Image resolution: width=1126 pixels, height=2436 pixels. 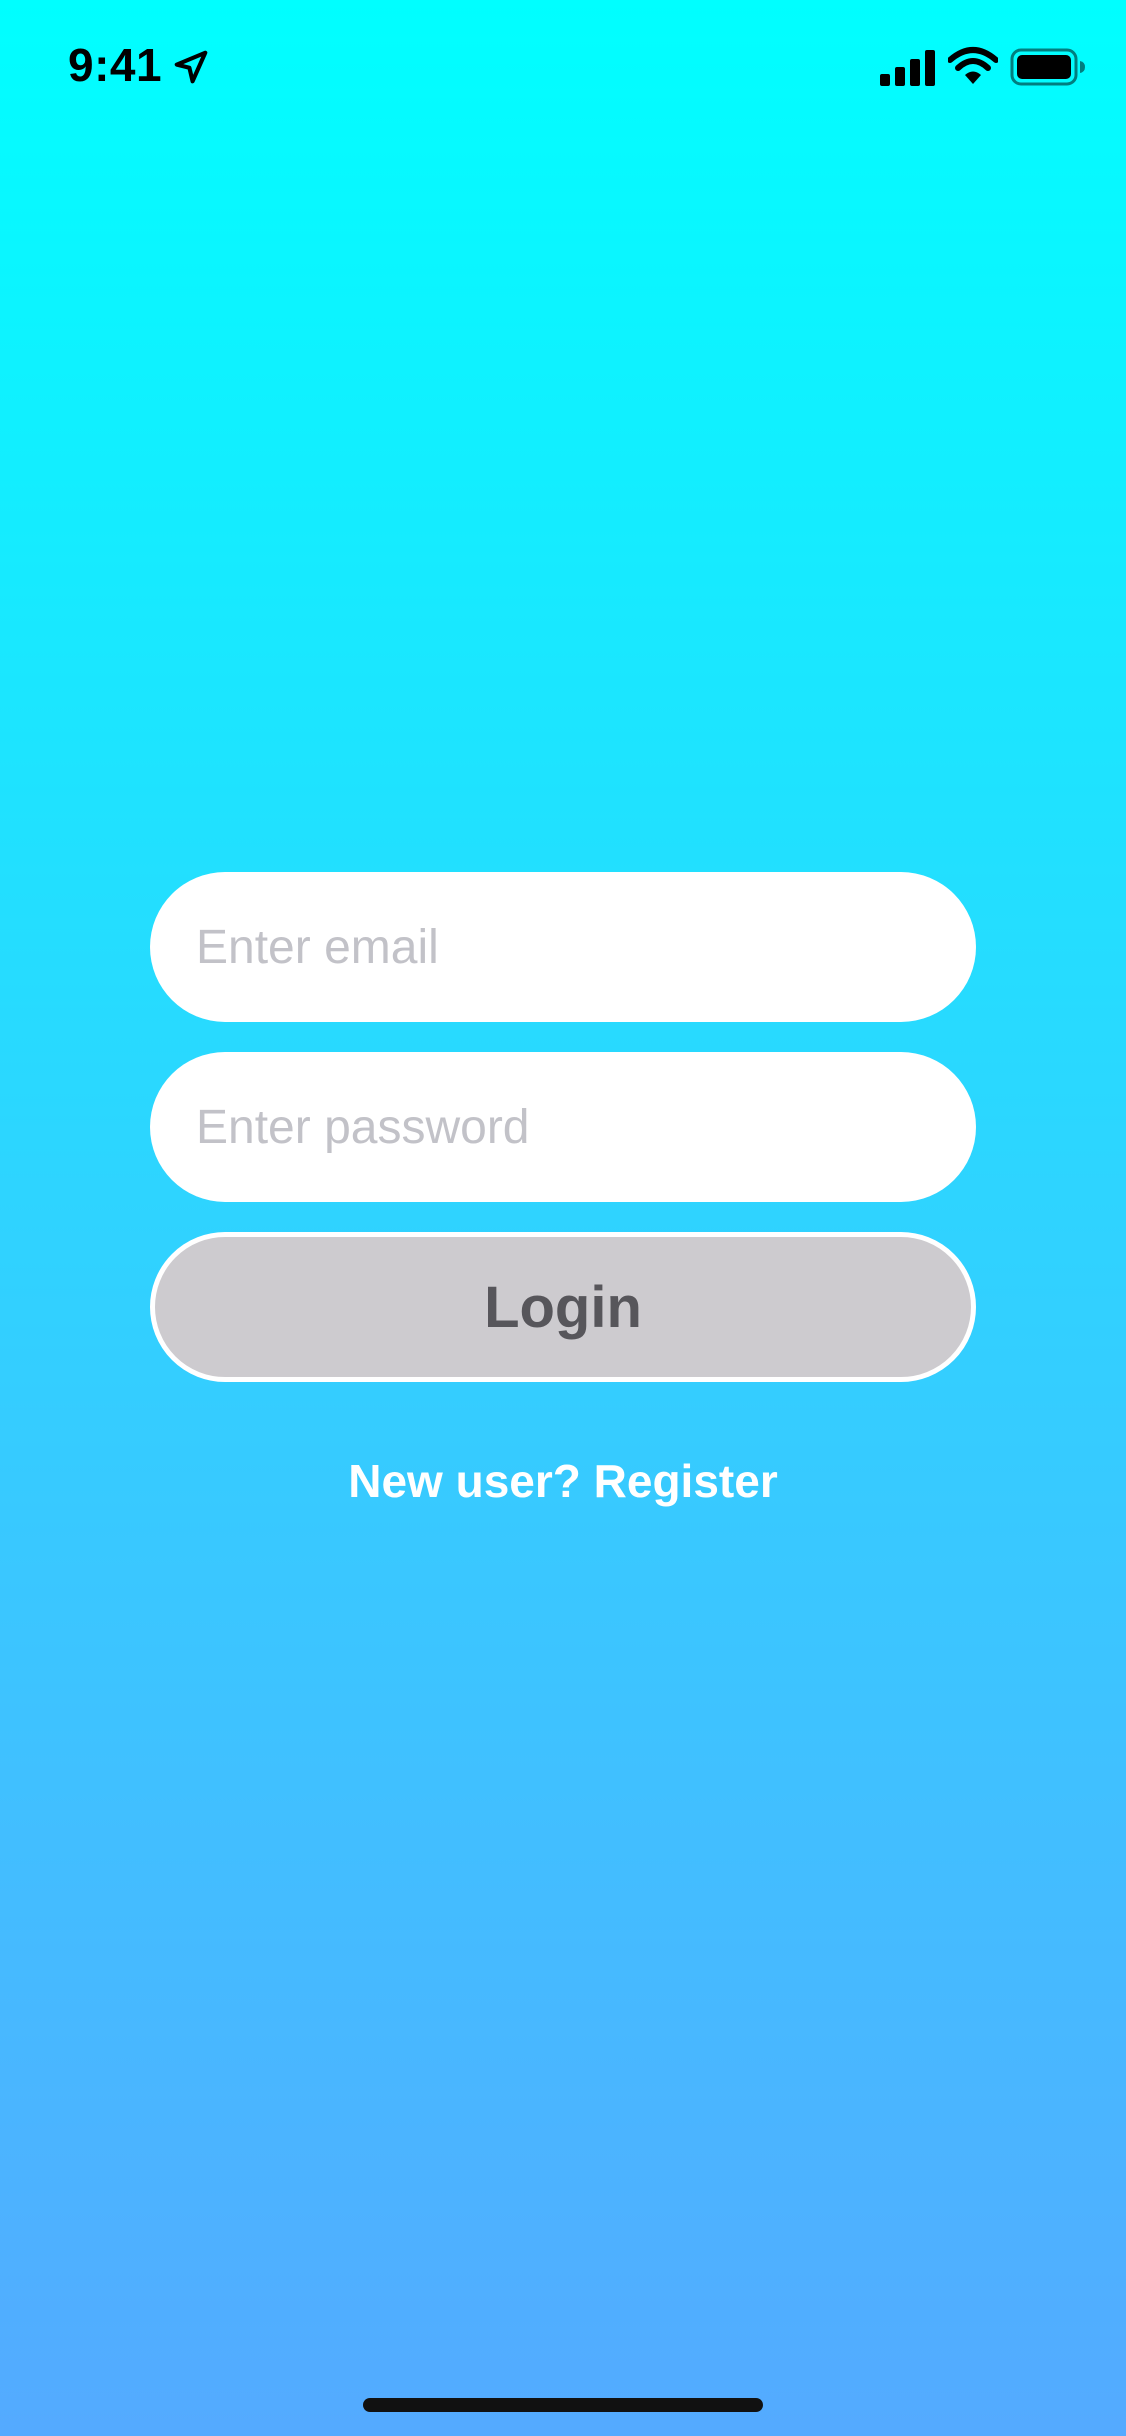 What do you see at coordinates (1047, 67) in the screenshot?
I see `battery-icon` at bounding box center [1047, 67].